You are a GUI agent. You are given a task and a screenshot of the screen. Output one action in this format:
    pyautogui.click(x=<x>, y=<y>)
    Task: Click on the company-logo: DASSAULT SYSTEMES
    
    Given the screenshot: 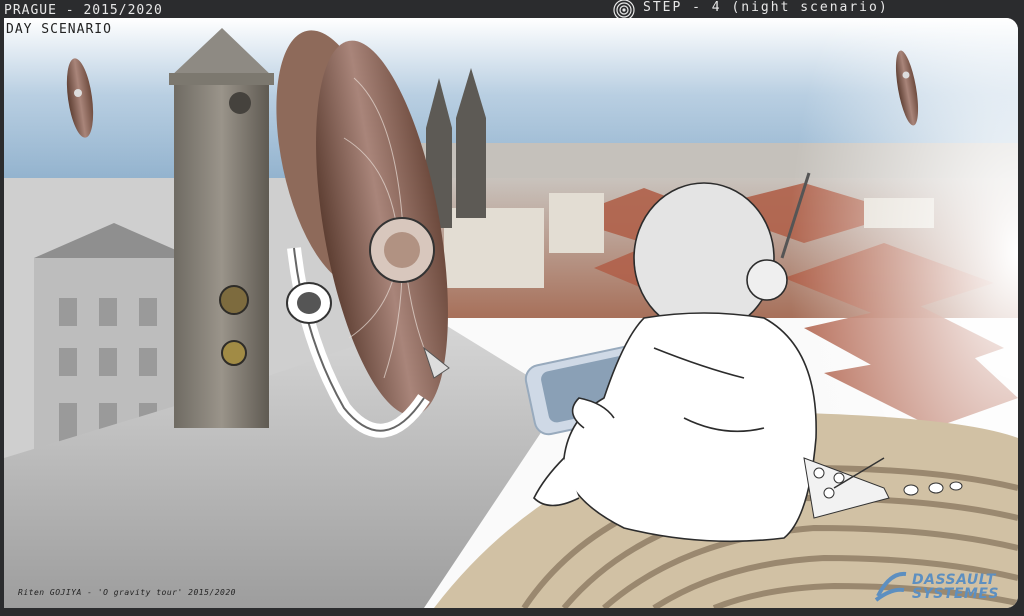 What is the action you would take?
    pyautogui.click(x=942, y=586)
    